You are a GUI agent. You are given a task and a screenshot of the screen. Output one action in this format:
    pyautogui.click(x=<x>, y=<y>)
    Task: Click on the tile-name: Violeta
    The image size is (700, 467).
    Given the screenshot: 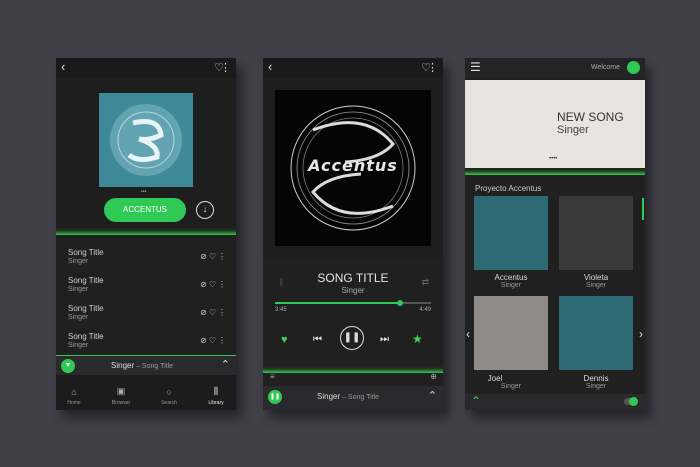 What is the action you would take?
    pyautogui.click(x=596, y=277)
    